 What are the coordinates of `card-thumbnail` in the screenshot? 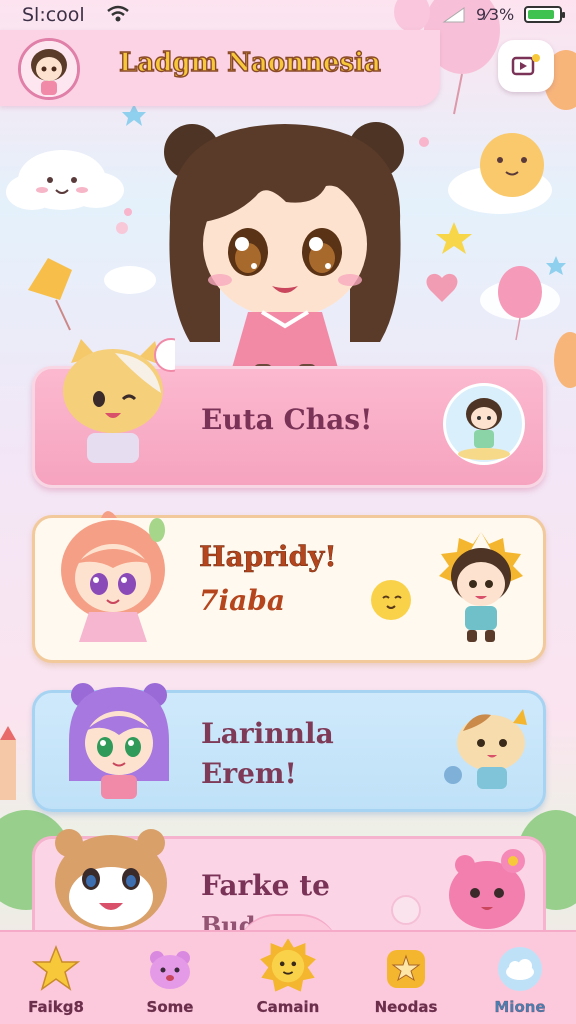 It's located at (484, 424).